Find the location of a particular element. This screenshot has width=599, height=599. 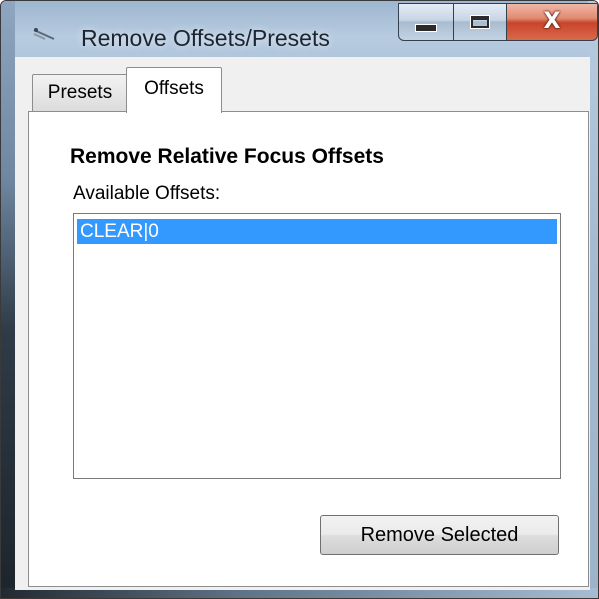

app-icon is located at coordinates (44, 35).